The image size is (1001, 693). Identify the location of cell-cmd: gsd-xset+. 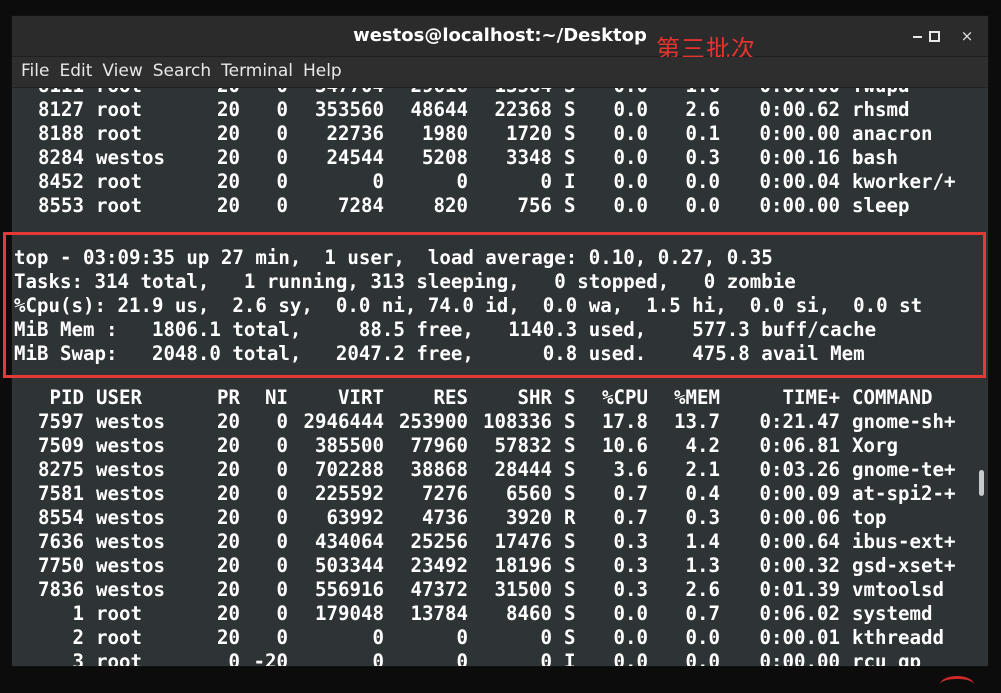
(904, 565).